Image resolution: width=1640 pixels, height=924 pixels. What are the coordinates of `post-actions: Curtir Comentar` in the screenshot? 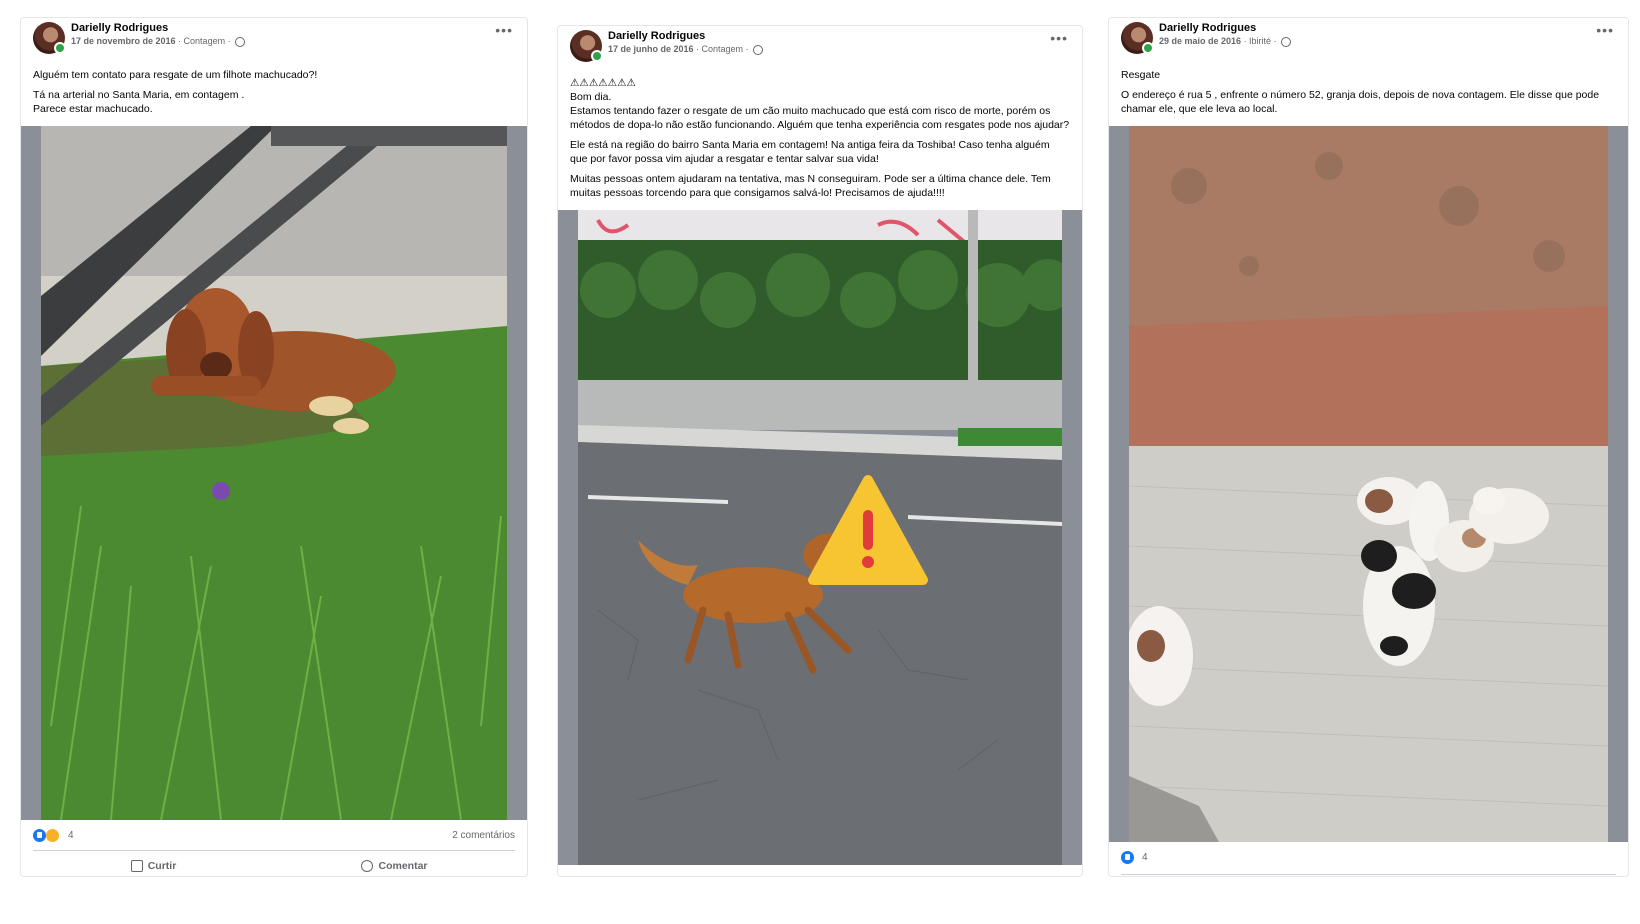 It's located at (274, 863).